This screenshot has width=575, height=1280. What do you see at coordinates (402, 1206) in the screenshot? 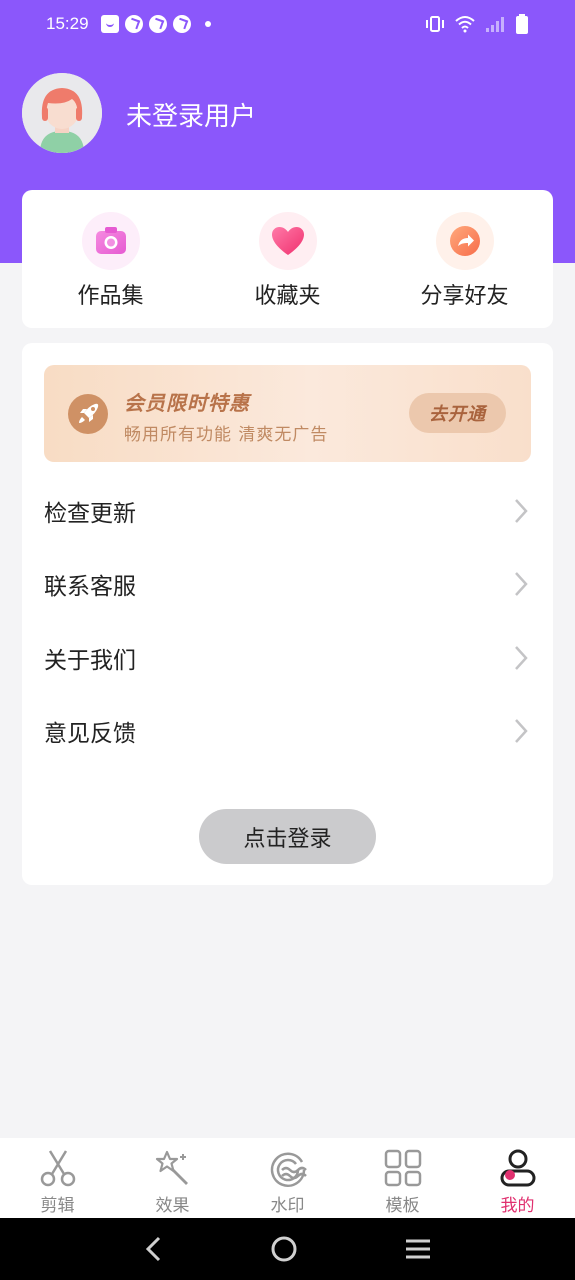
I see `tab-label: 模板` at bounding box center [402, 1206].